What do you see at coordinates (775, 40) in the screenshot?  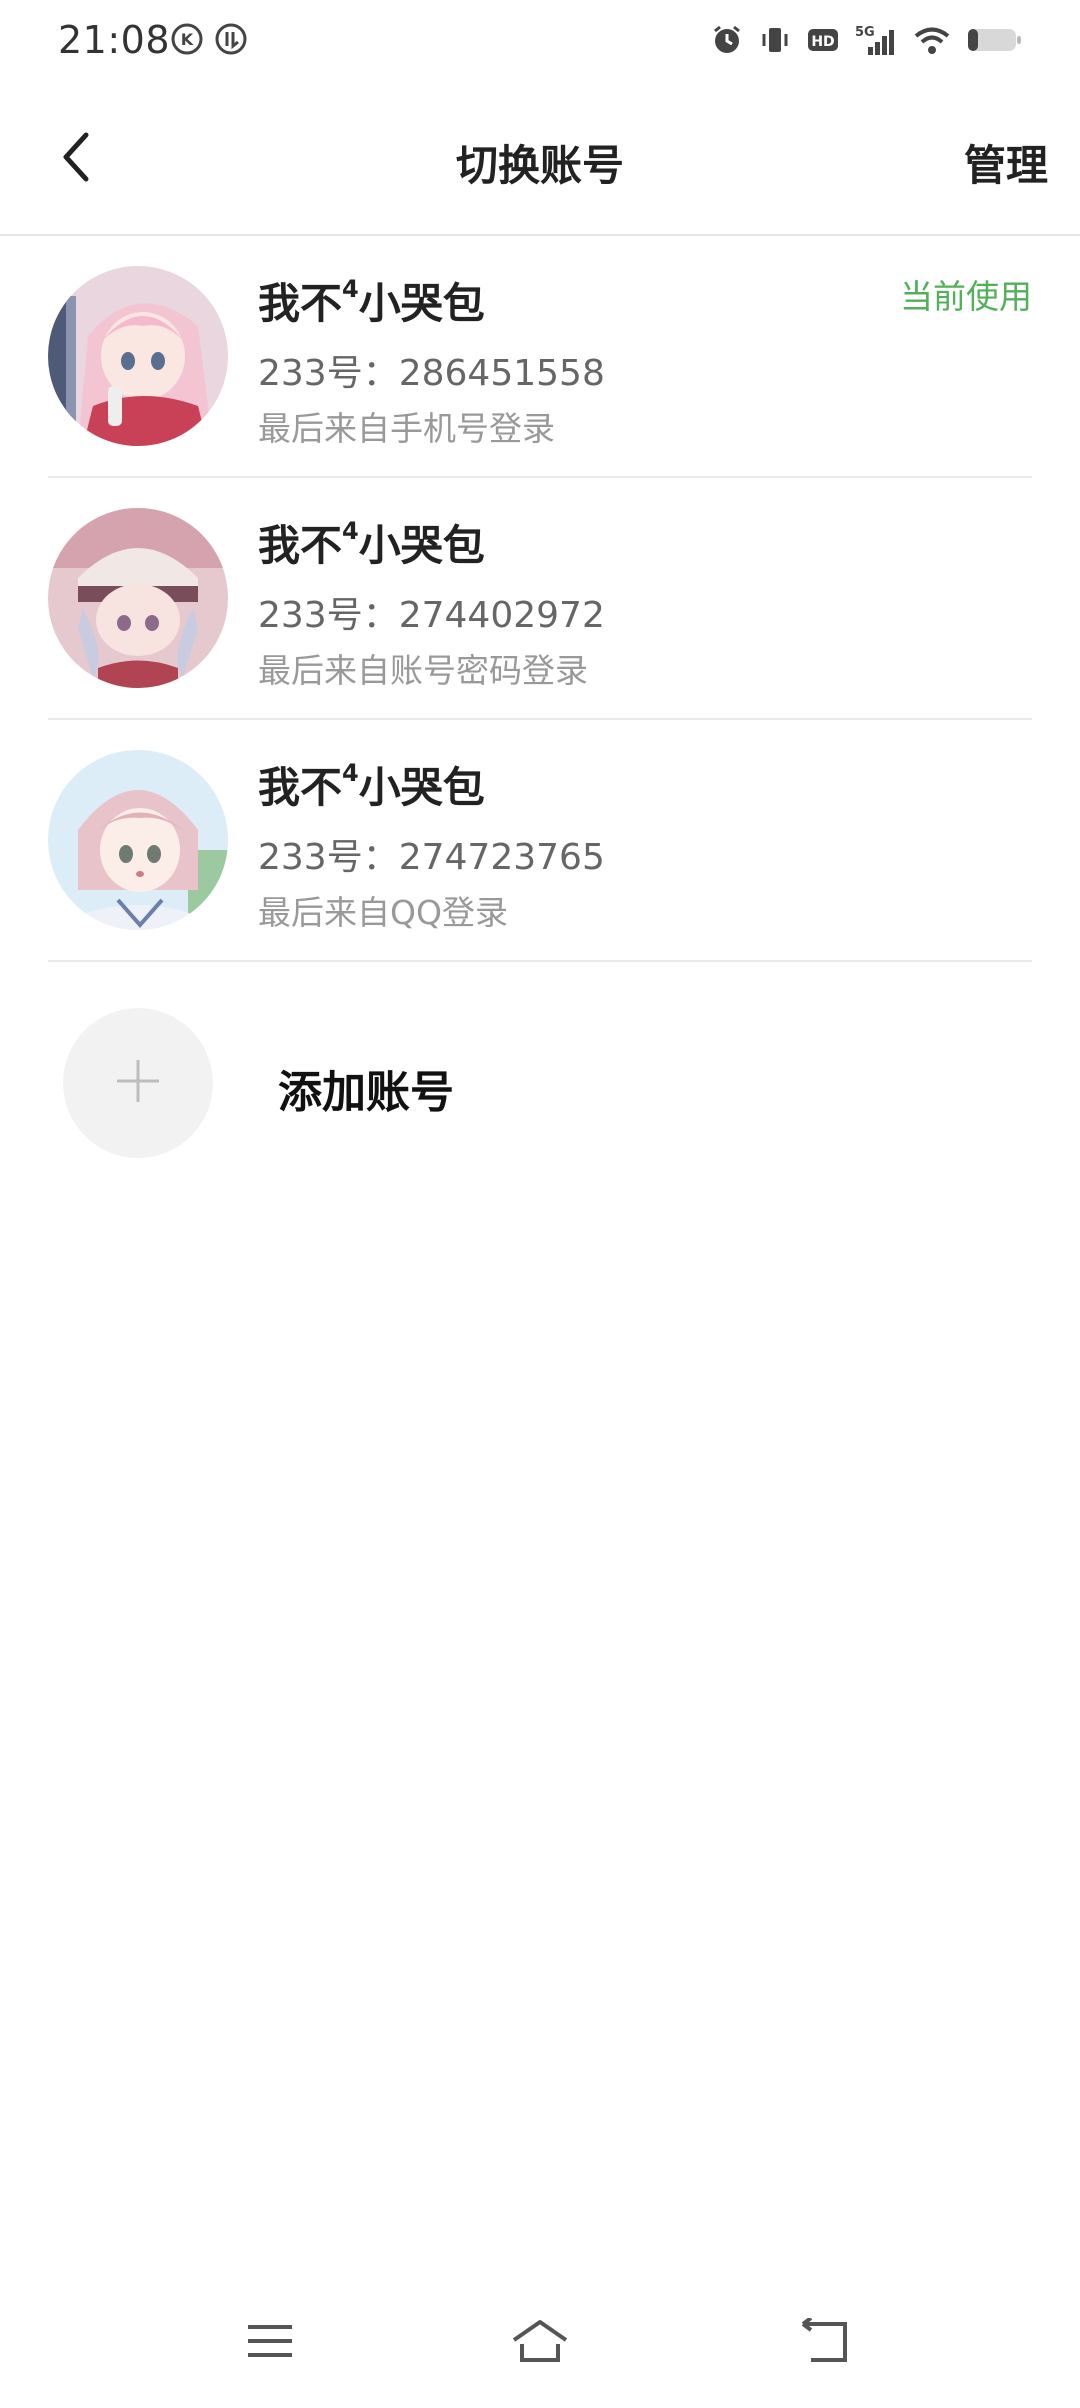 I see `vibrate-icon` at bounding box center [775, 40].